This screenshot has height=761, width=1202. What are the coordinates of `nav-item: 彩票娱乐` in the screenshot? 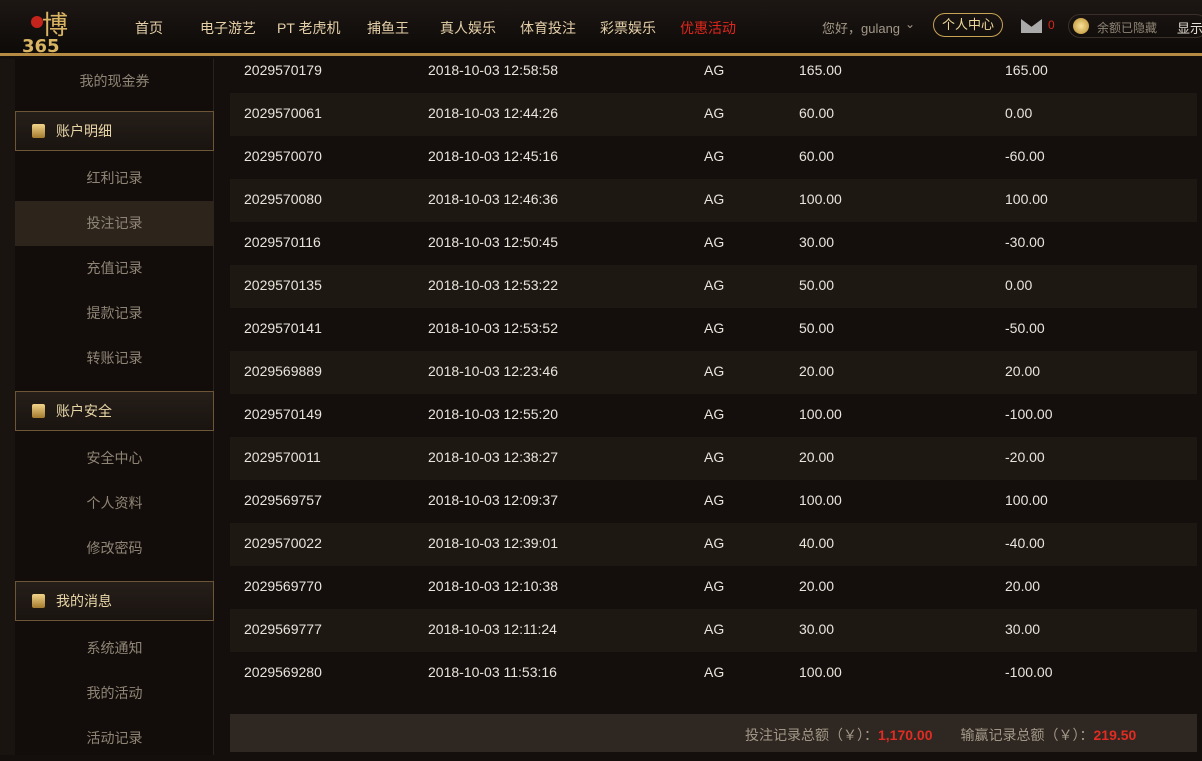 It's located at (628, 28).